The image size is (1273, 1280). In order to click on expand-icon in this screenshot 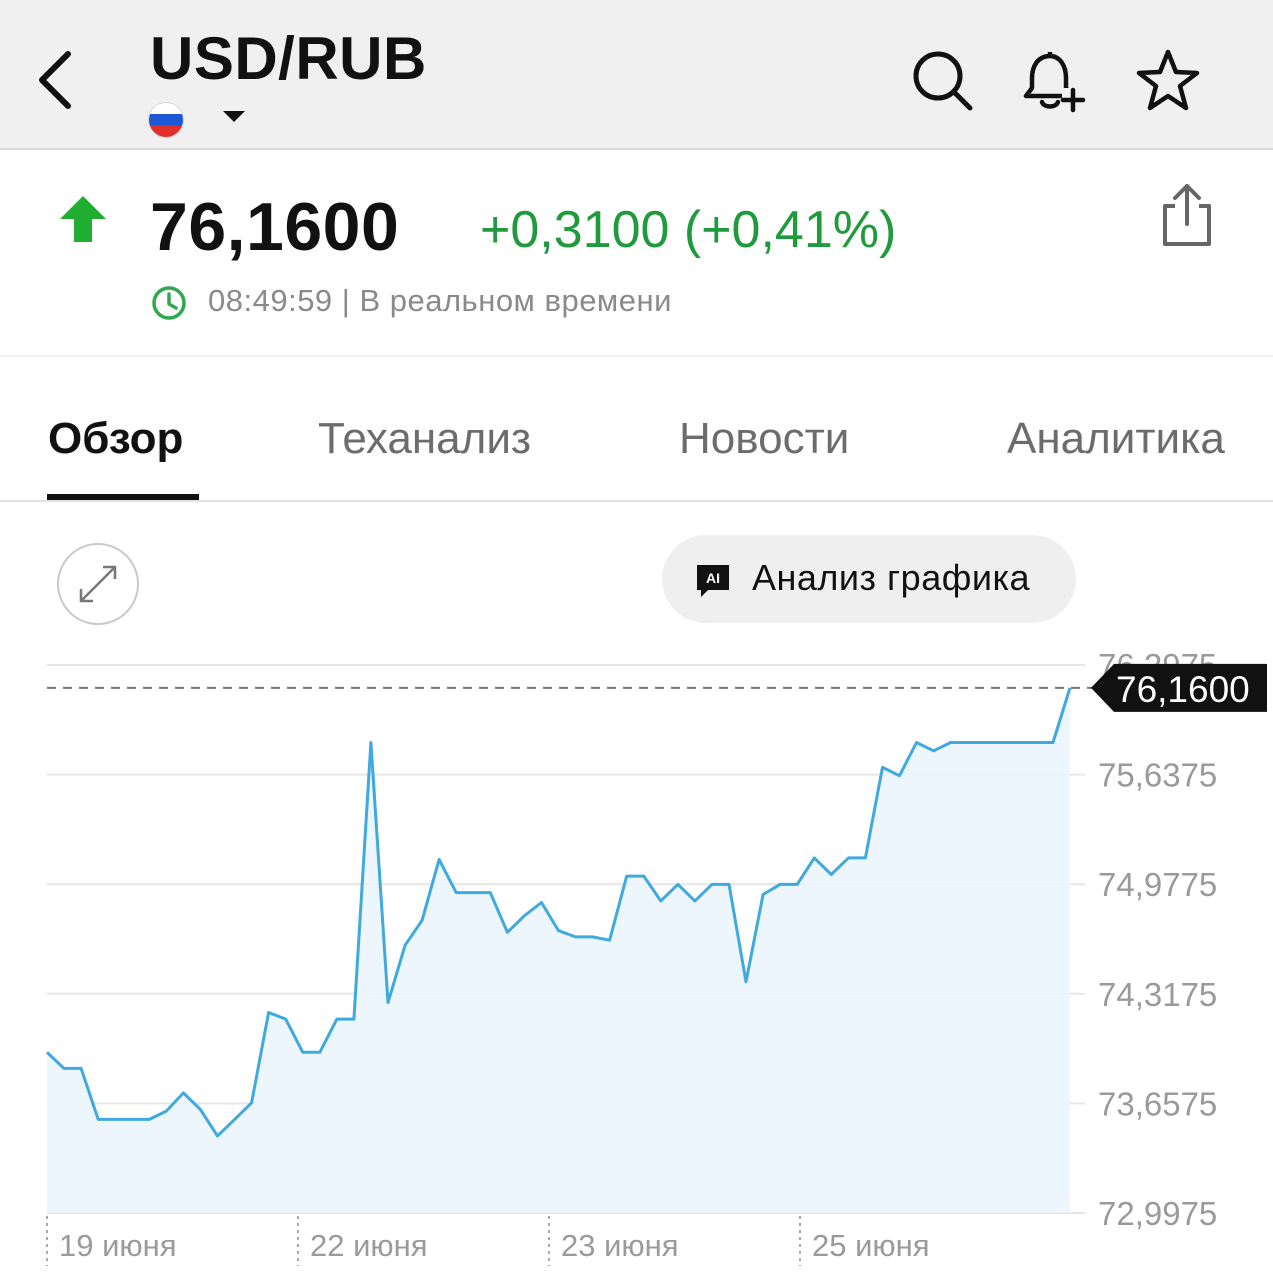, I will do `click(98, 584)`.